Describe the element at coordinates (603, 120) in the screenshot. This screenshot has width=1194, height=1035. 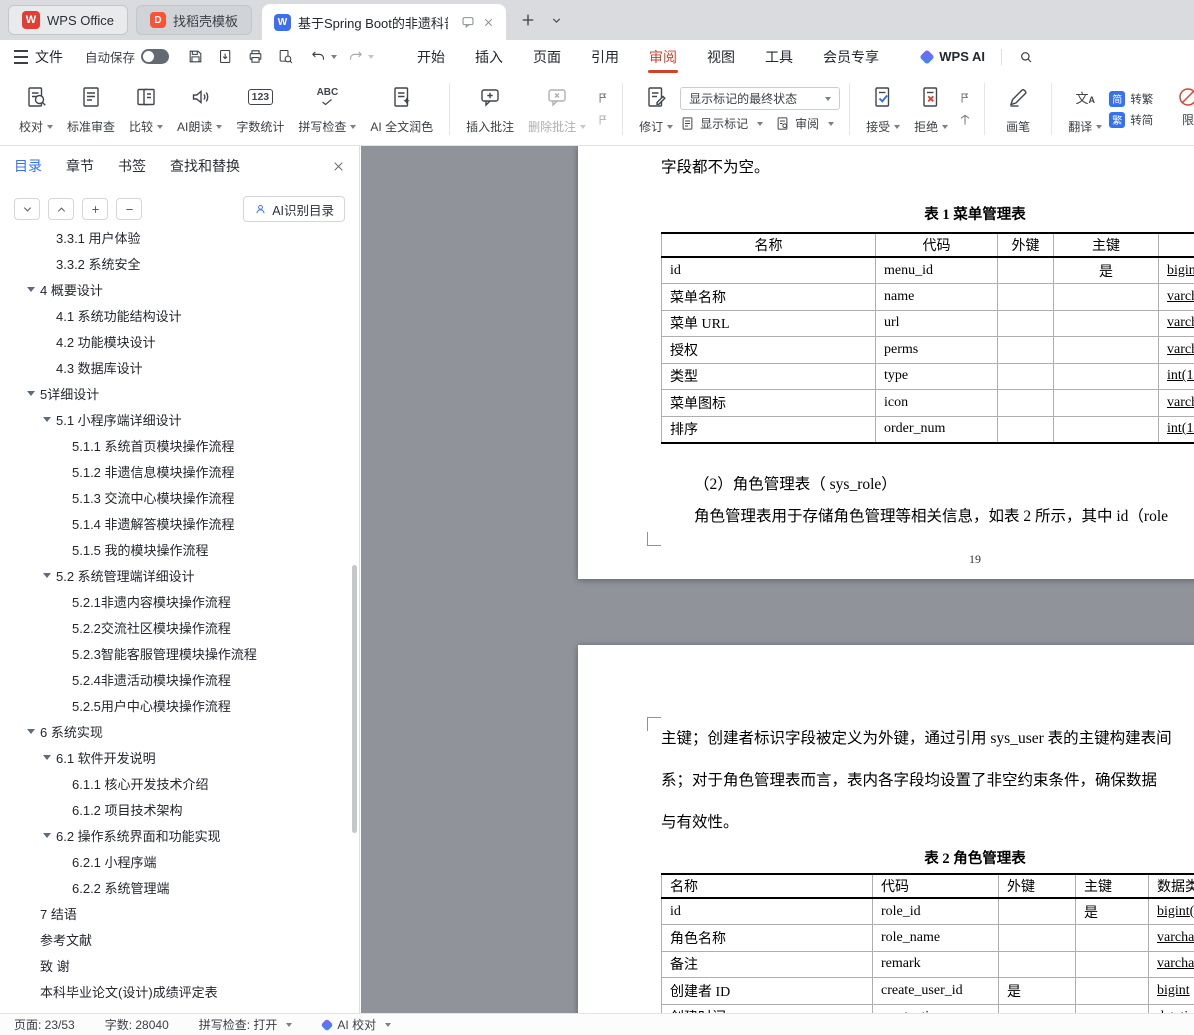
I see `next-comment-icon` at that location.